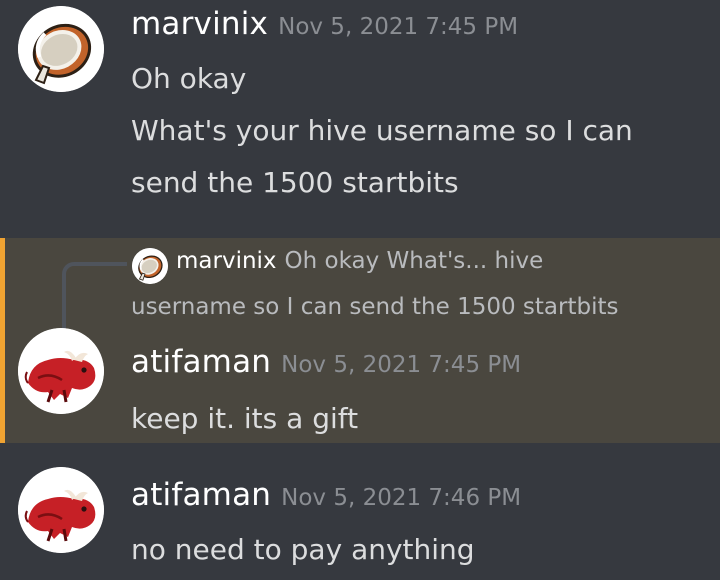  I want to click on message-header: atifaman Nov 5, 2021 7:45 PM, so click(326, 362).